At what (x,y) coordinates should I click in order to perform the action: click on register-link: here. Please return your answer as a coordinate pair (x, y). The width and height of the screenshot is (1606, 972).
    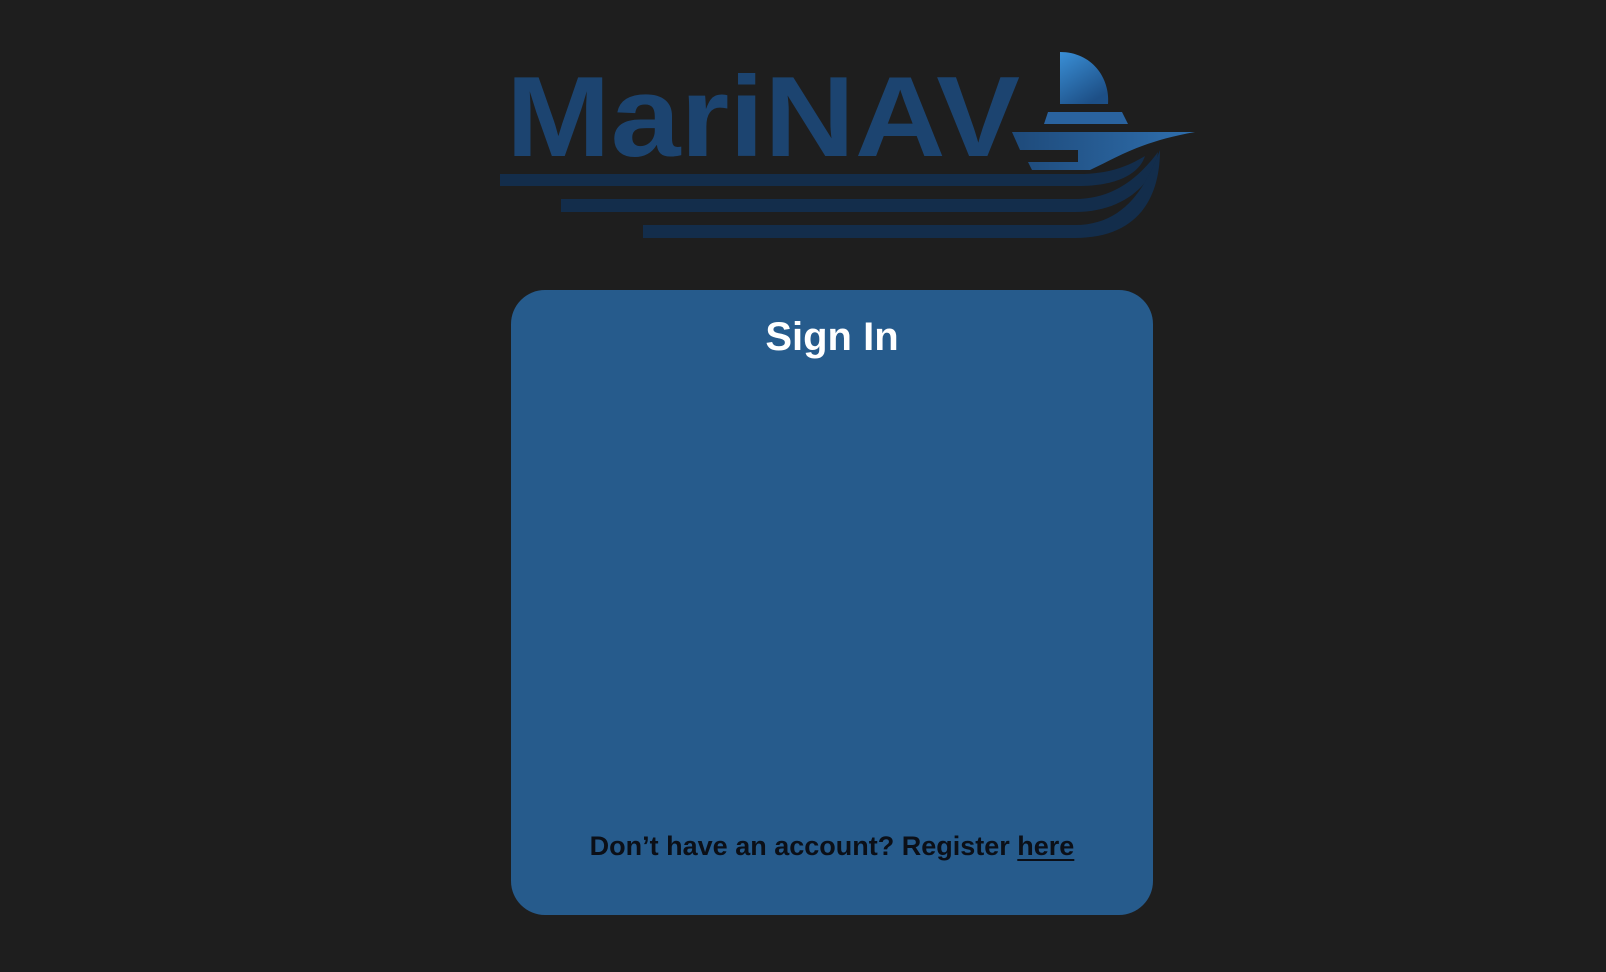
    Looking at the image, I should click on (1045, 846).